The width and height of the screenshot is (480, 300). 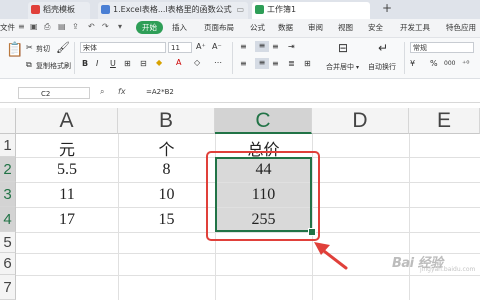 I want to click on formula-input: =A2*B2, so click(x=160, y=92).